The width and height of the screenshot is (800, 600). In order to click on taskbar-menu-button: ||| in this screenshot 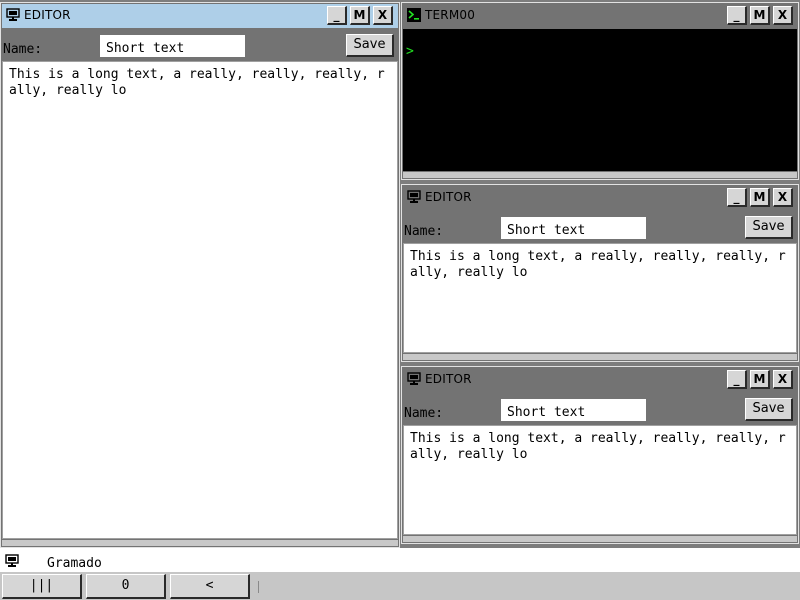, I will do `click(42, 586)`.